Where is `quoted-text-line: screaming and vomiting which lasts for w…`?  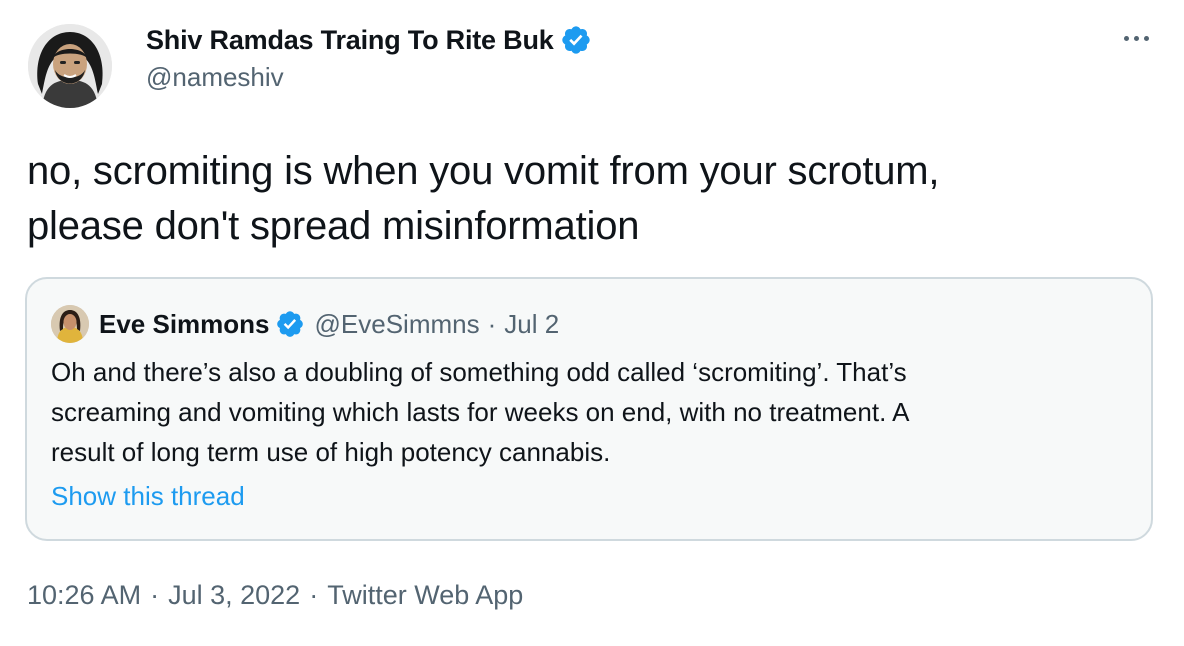 quoted-text-line: screaming and vomiting which lasts for w… is located at coordinates (480, 412).